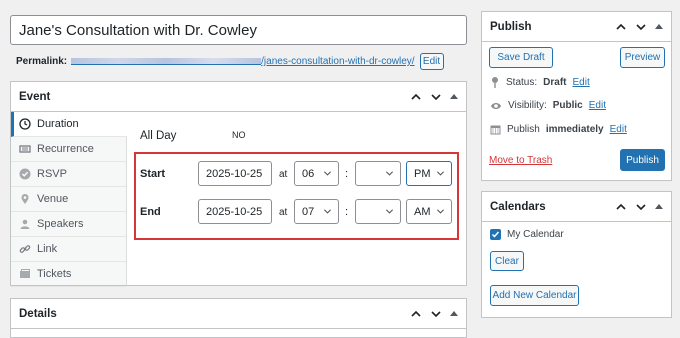 This screenshot has height=338, width=680. Describe the element at coordinates (25, 149) in the screenshot. I see `recurrence-icon` at that location.